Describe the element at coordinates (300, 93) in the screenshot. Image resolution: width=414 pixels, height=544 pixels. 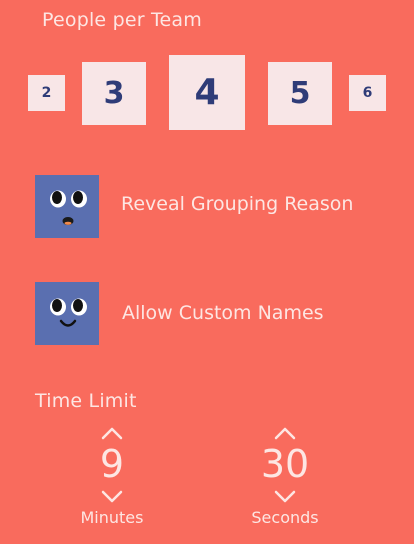
I see `team-size-option-5: 5` at that location.